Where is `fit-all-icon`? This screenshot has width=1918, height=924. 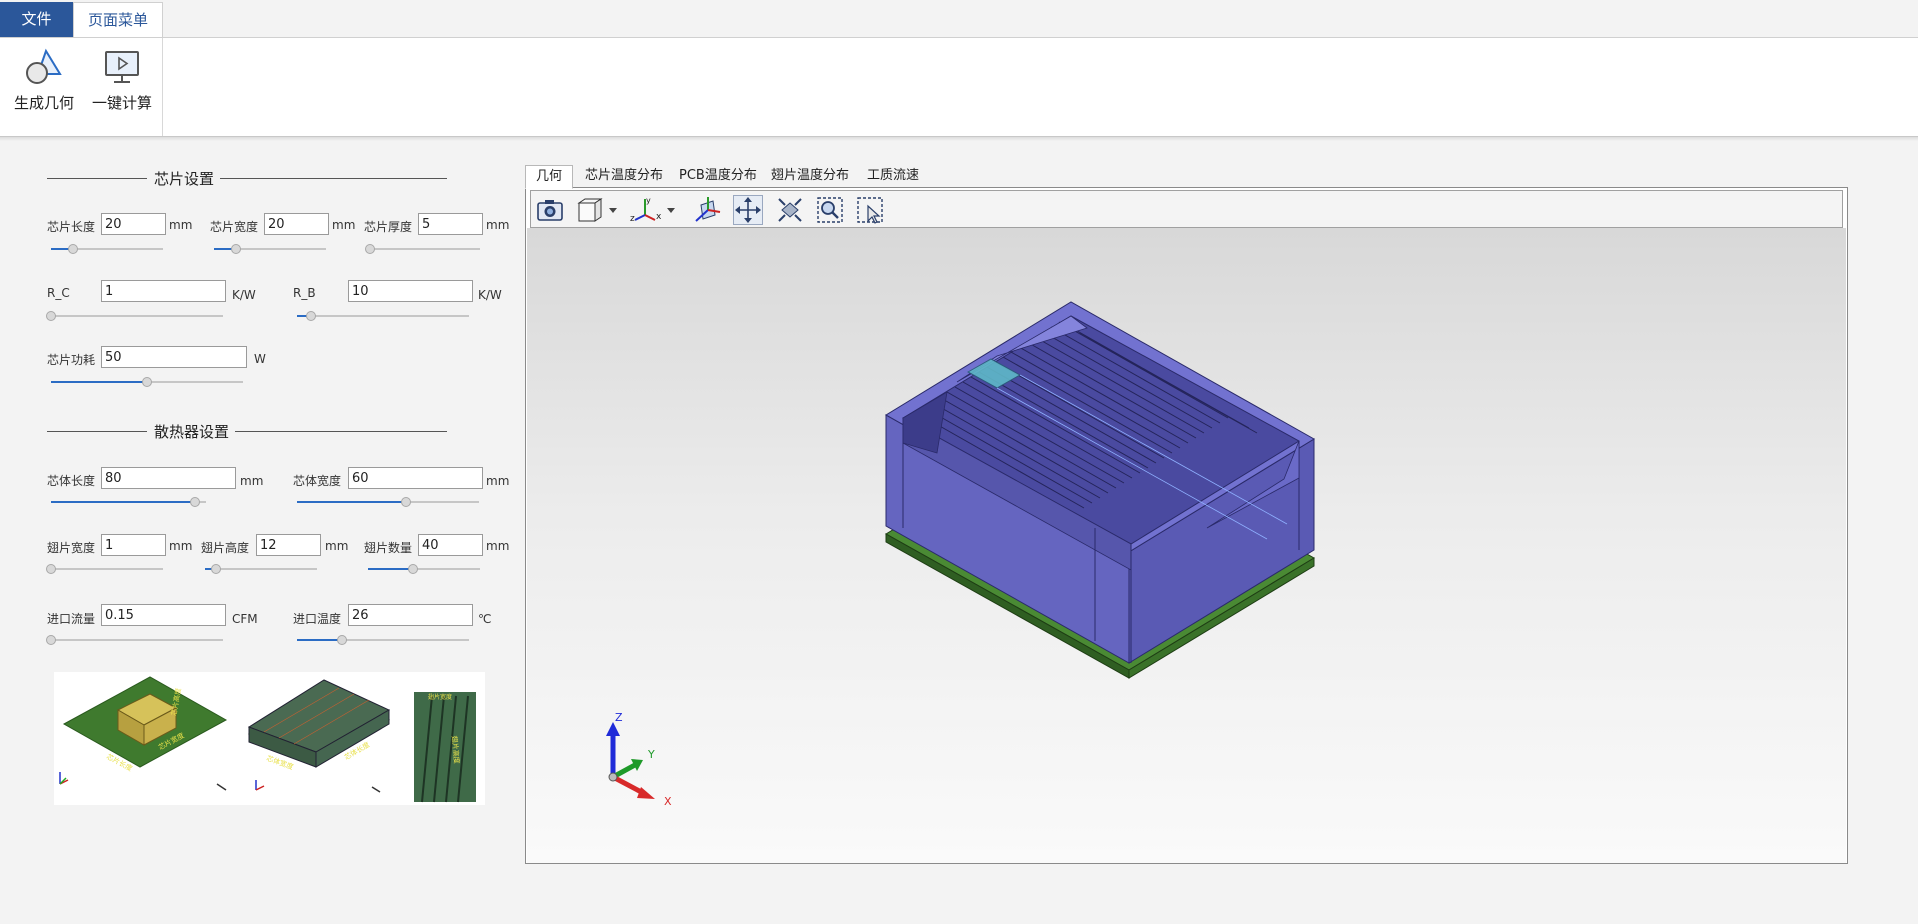
fit-all-icon is located at coordinates (790, 210).